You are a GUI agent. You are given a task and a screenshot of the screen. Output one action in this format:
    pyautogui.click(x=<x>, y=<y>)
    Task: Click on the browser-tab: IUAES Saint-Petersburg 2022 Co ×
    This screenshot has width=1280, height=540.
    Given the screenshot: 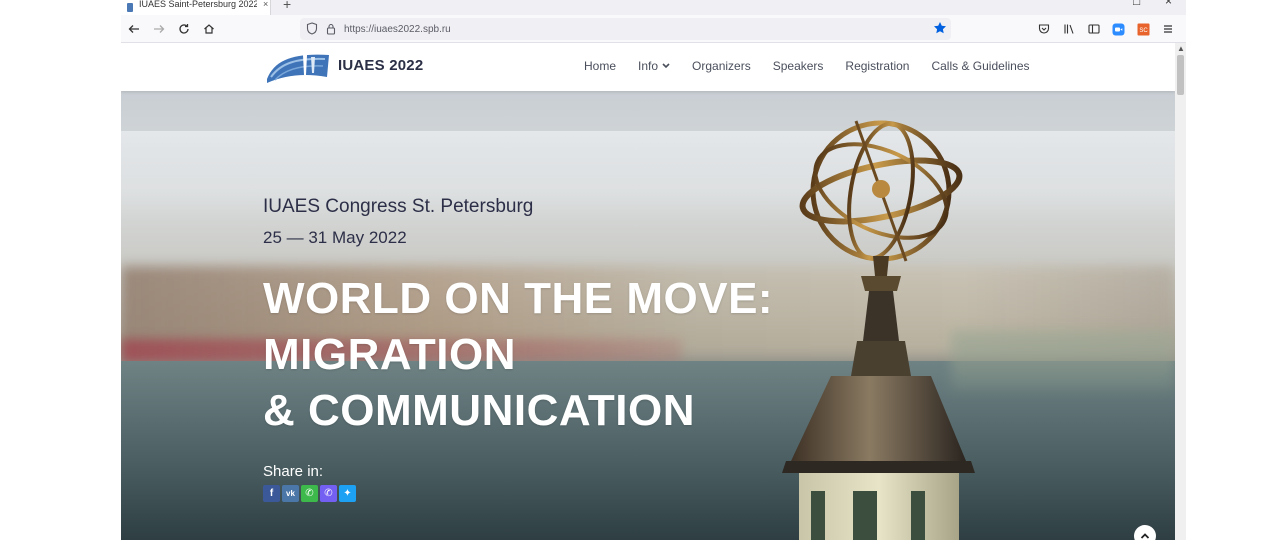 What is the action you would take?
    pyautogui.click(x=196, y=7)
    